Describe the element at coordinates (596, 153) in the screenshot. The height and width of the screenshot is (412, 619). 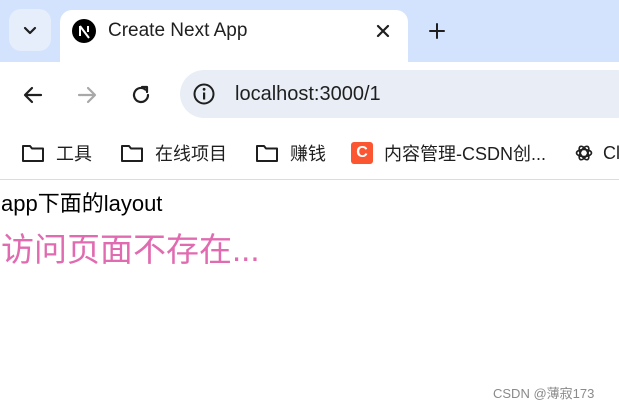
I see `bookmark-chatgpt: Cl` at that location.